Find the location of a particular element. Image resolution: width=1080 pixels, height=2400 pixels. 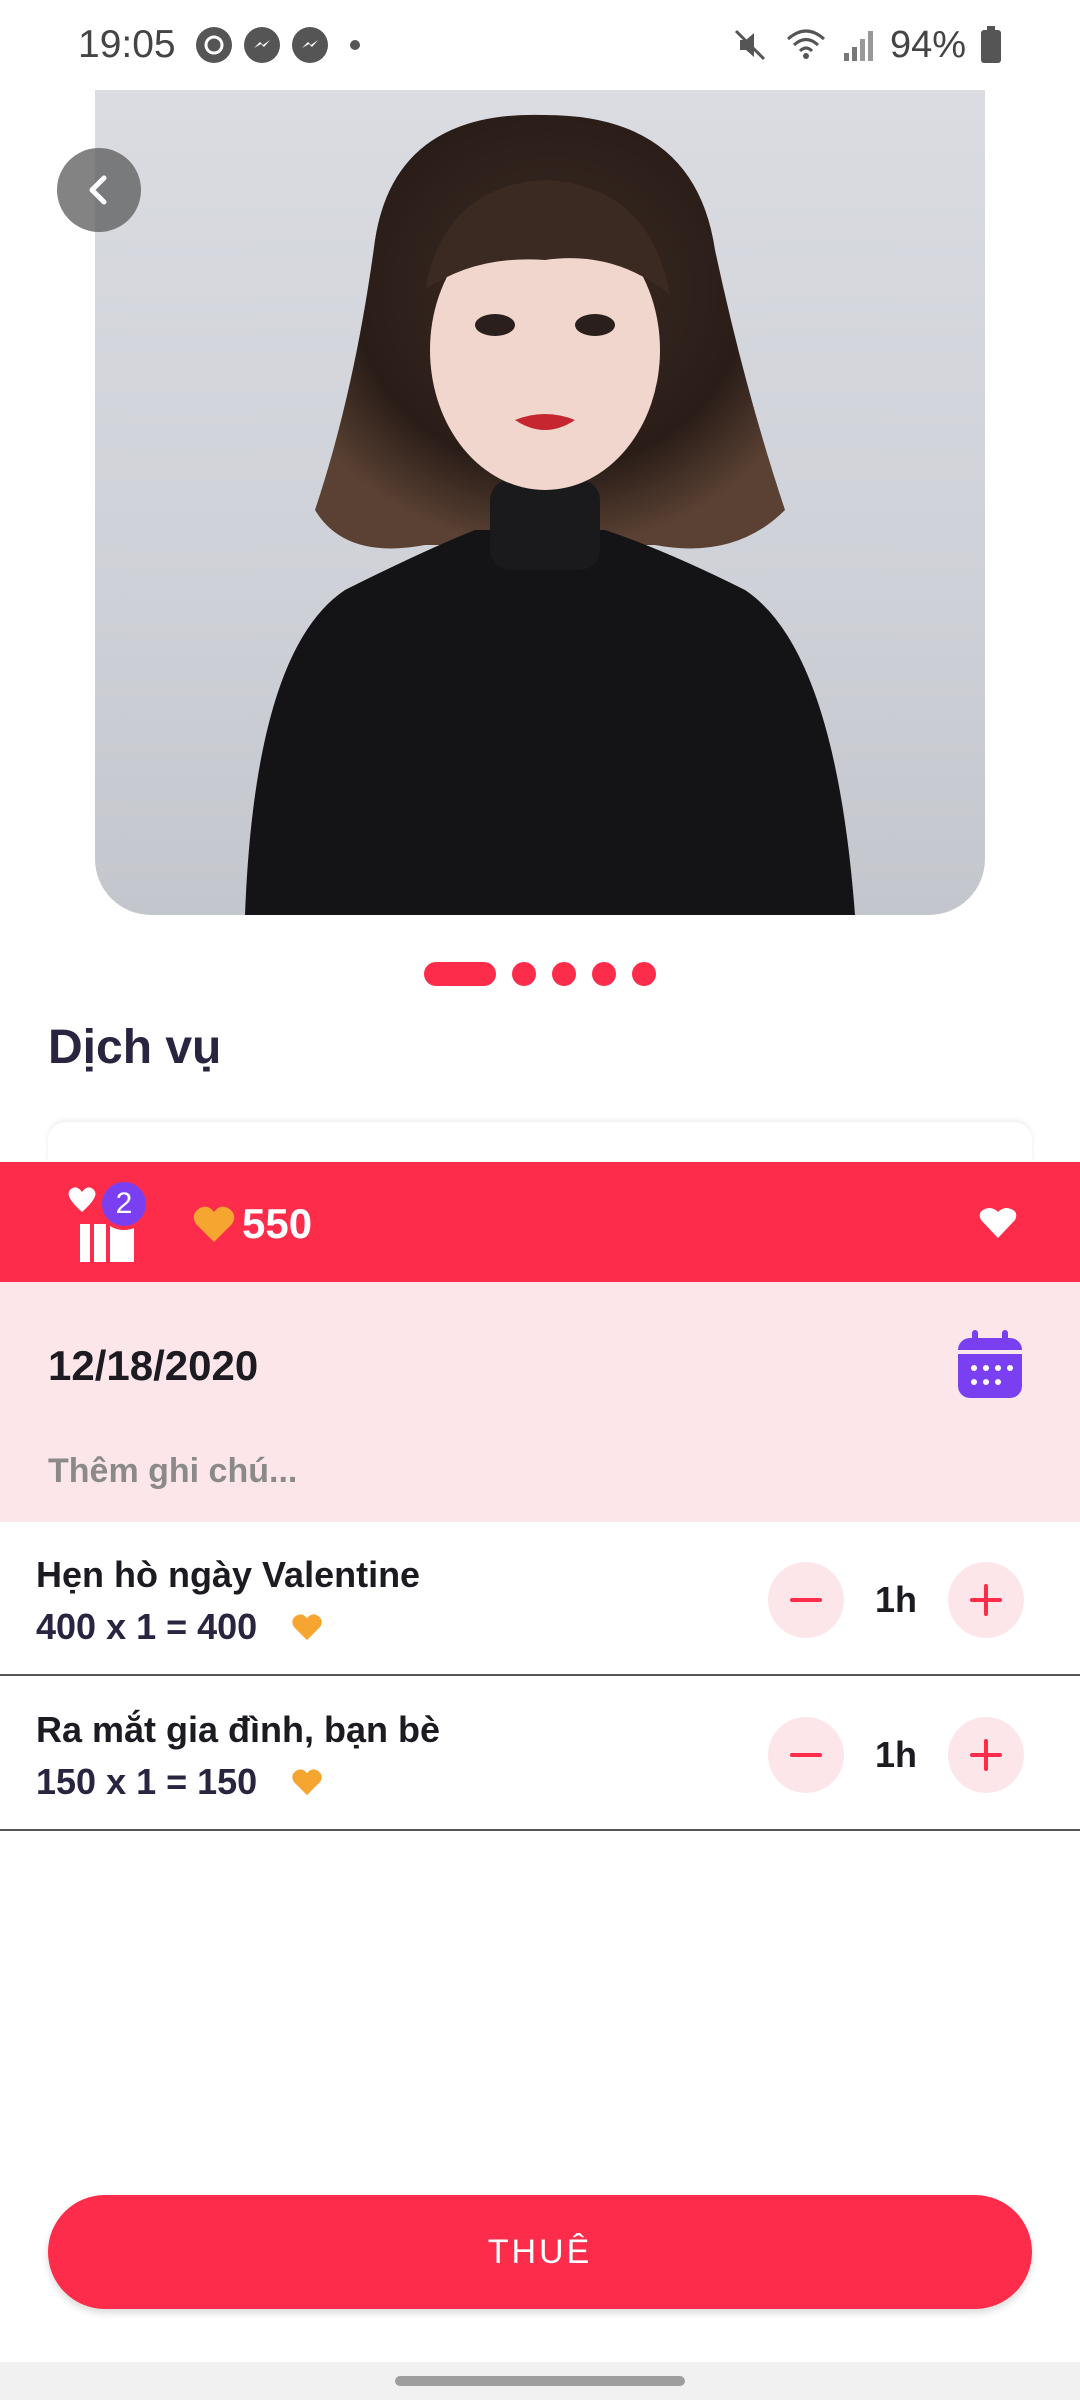

system-nav-bar is located at coordinates (540, 2381).